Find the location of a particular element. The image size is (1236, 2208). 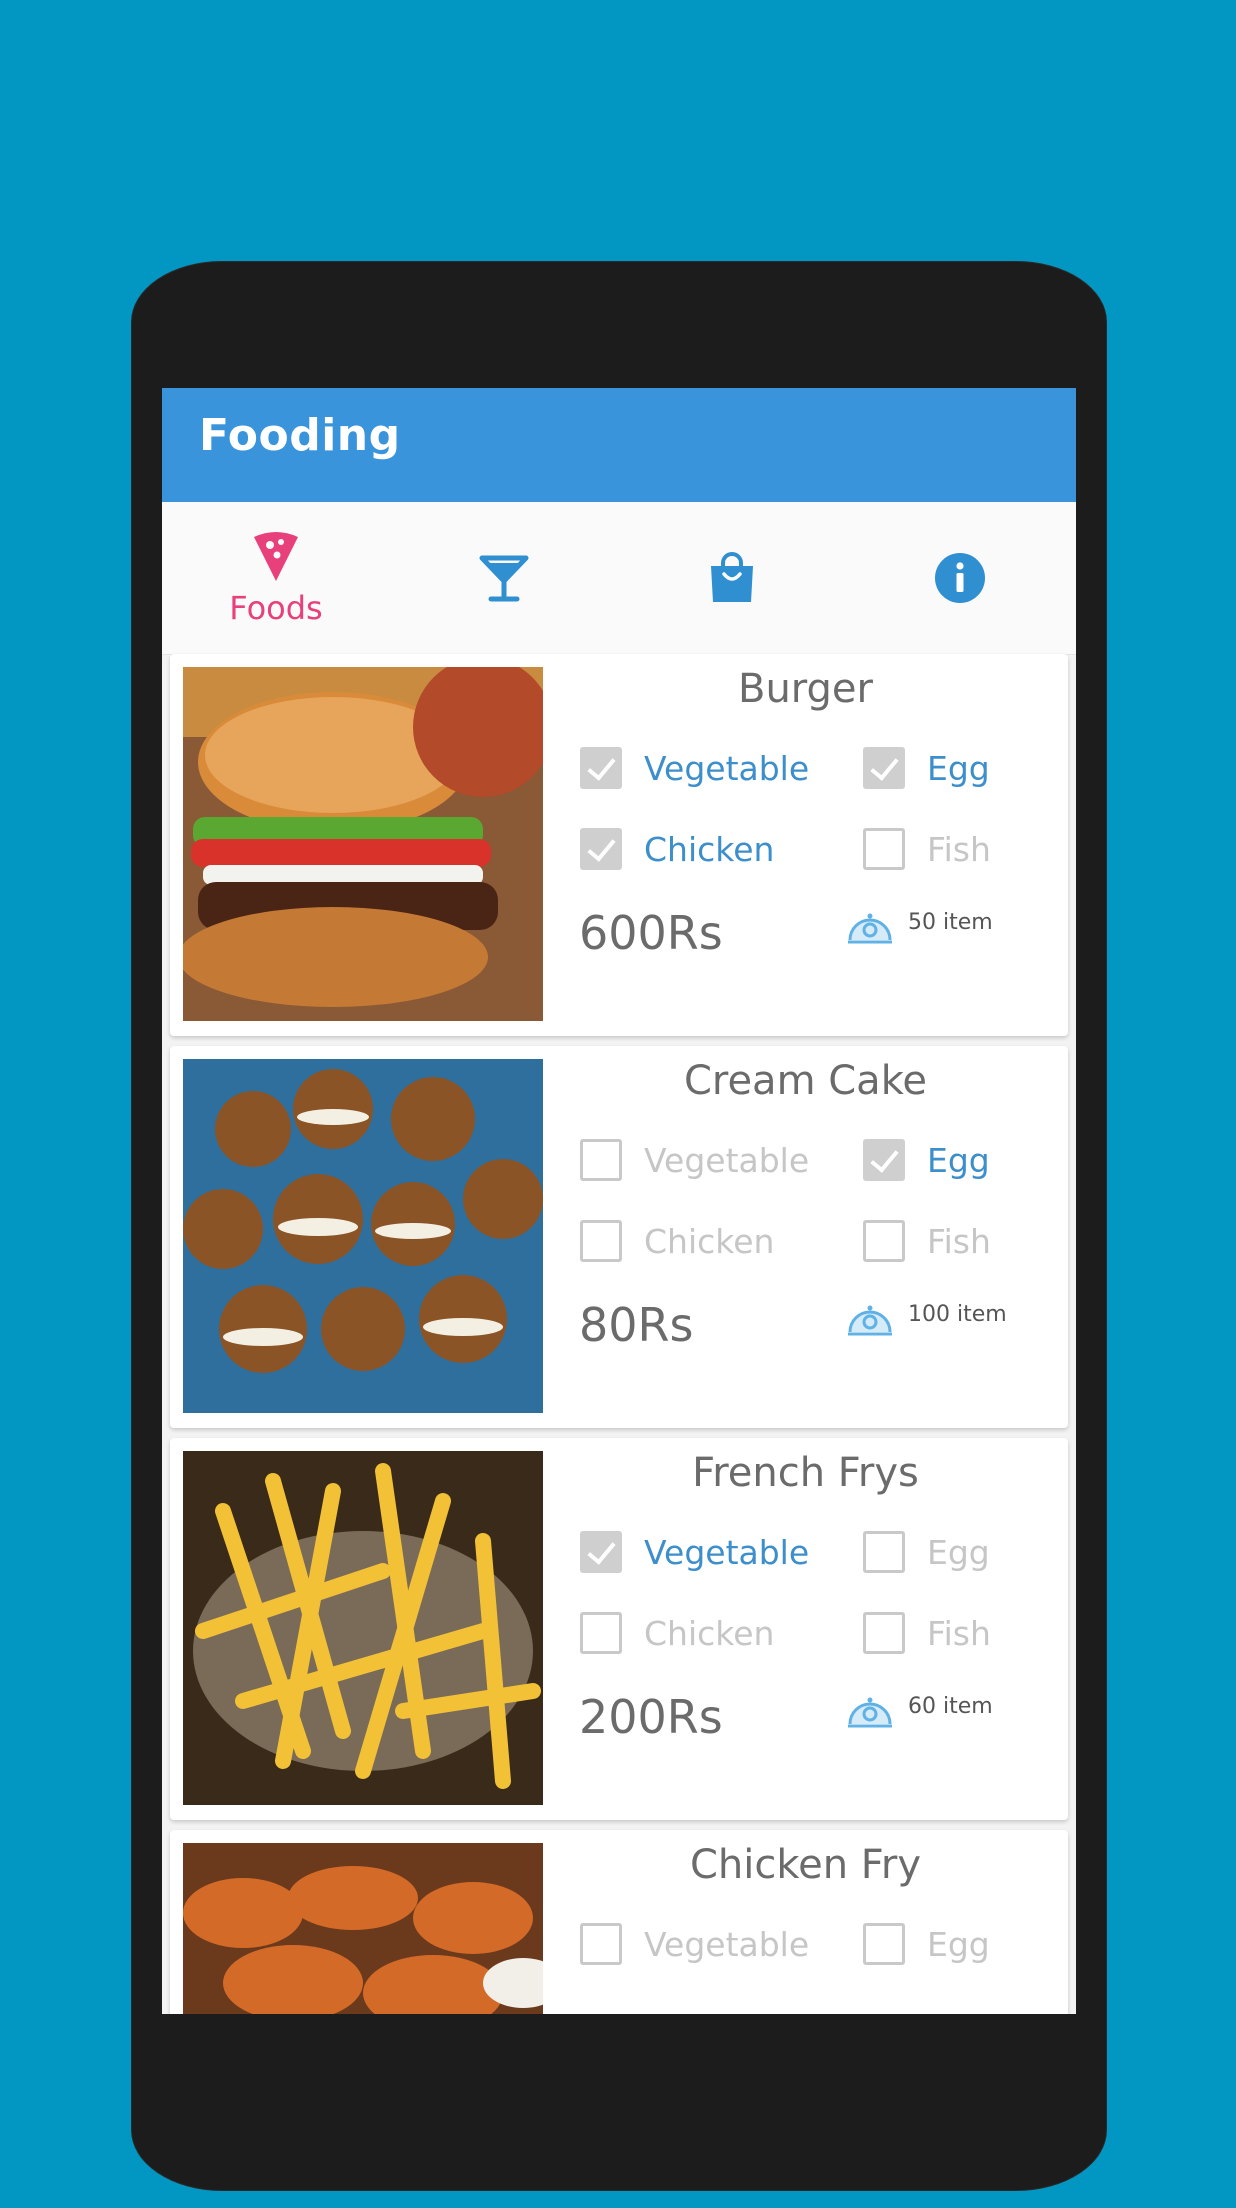

food-image-chicken-fry is located at coordinates (363, 1928).